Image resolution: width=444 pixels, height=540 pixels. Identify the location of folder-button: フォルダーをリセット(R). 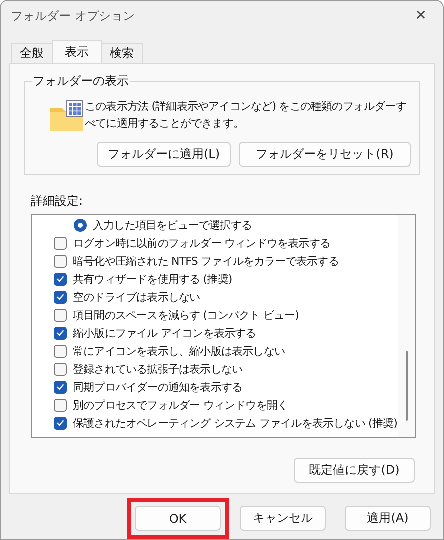
(325, 154).